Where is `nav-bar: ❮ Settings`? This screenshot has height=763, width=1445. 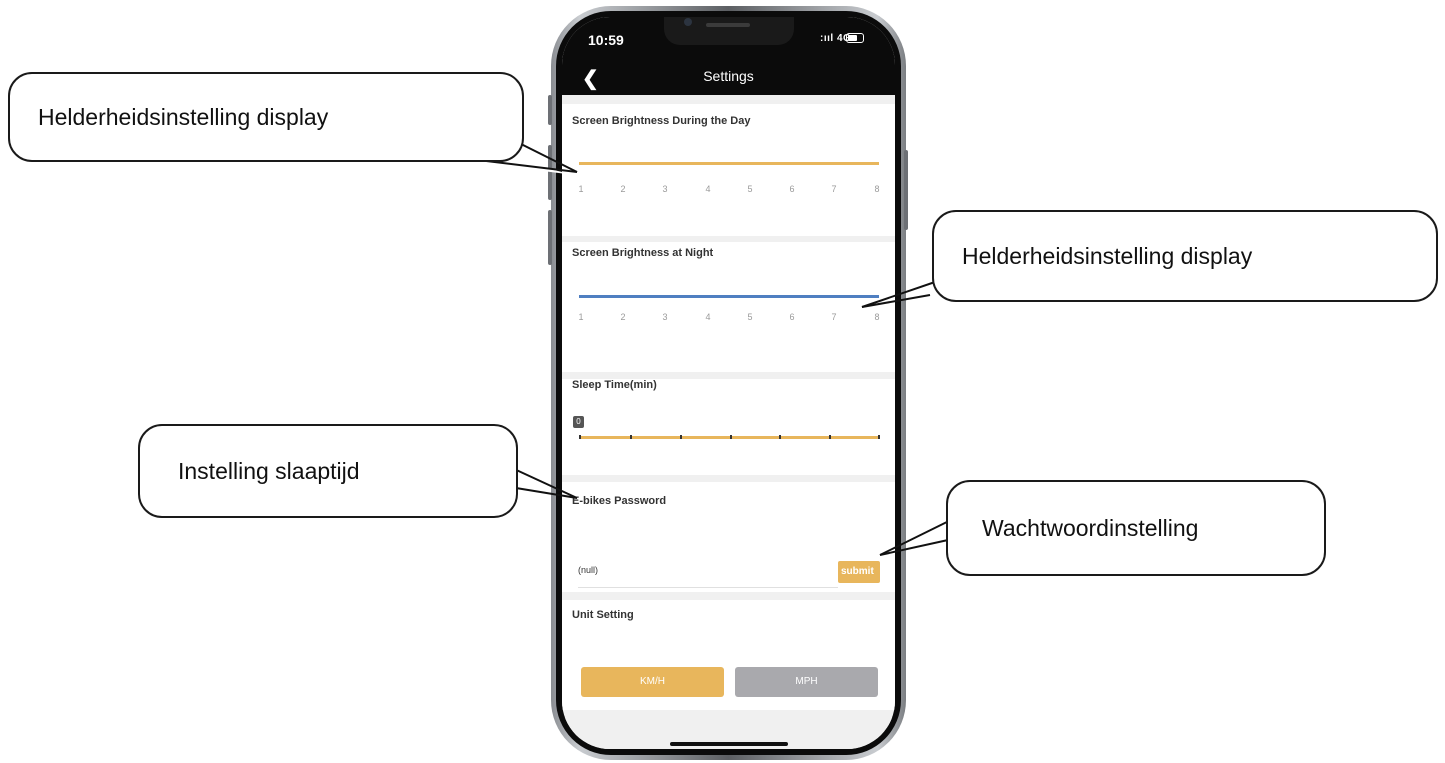
nav-bar: ❮ Settings is located at coordinates (728, 77).